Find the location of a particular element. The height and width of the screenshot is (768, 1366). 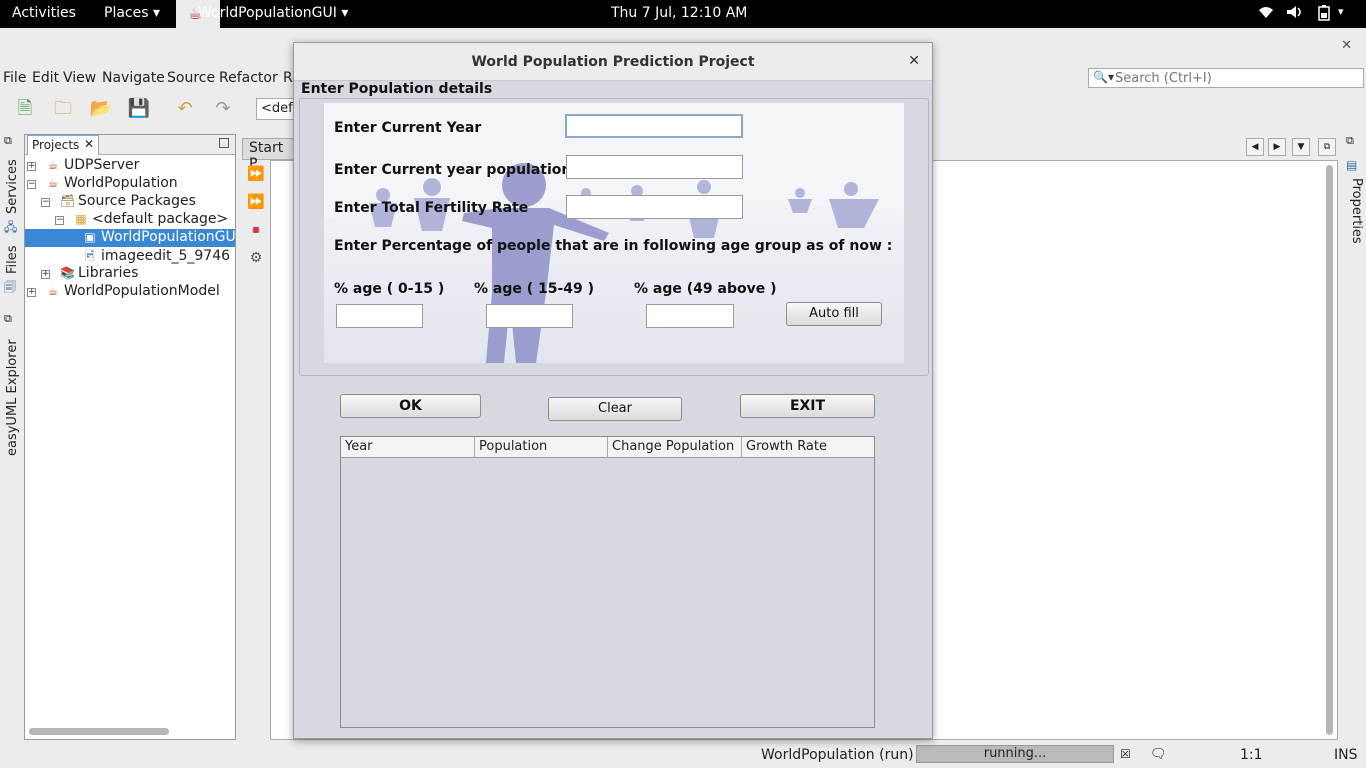

tree-item-label: WorldPopulation is located at coordinates (121, 183).